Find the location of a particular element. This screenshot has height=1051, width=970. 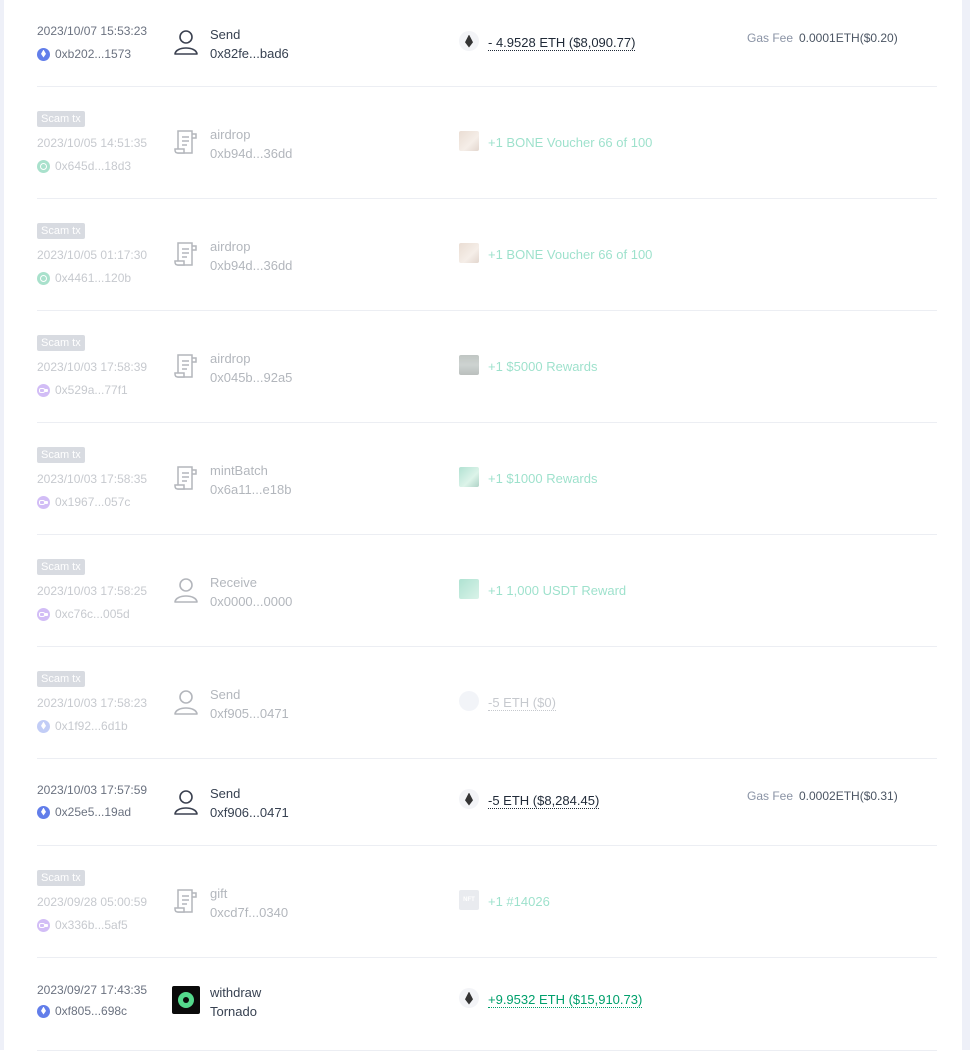

tx-amount: +9.9532 ETH ($15,910.73) is located at coordinates (565, 1000).